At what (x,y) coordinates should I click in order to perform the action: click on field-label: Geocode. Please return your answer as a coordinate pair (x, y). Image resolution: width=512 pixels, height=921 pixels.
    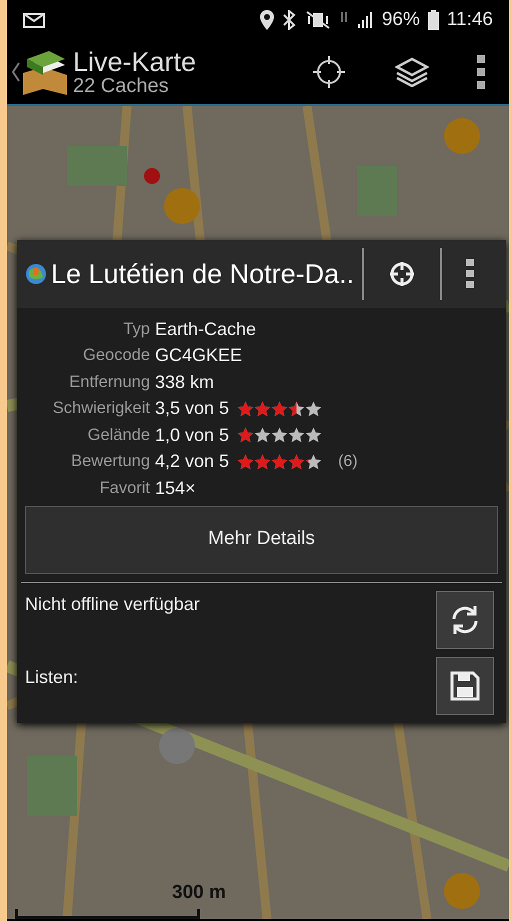
    Looking at the image, I should click on (116, 355).